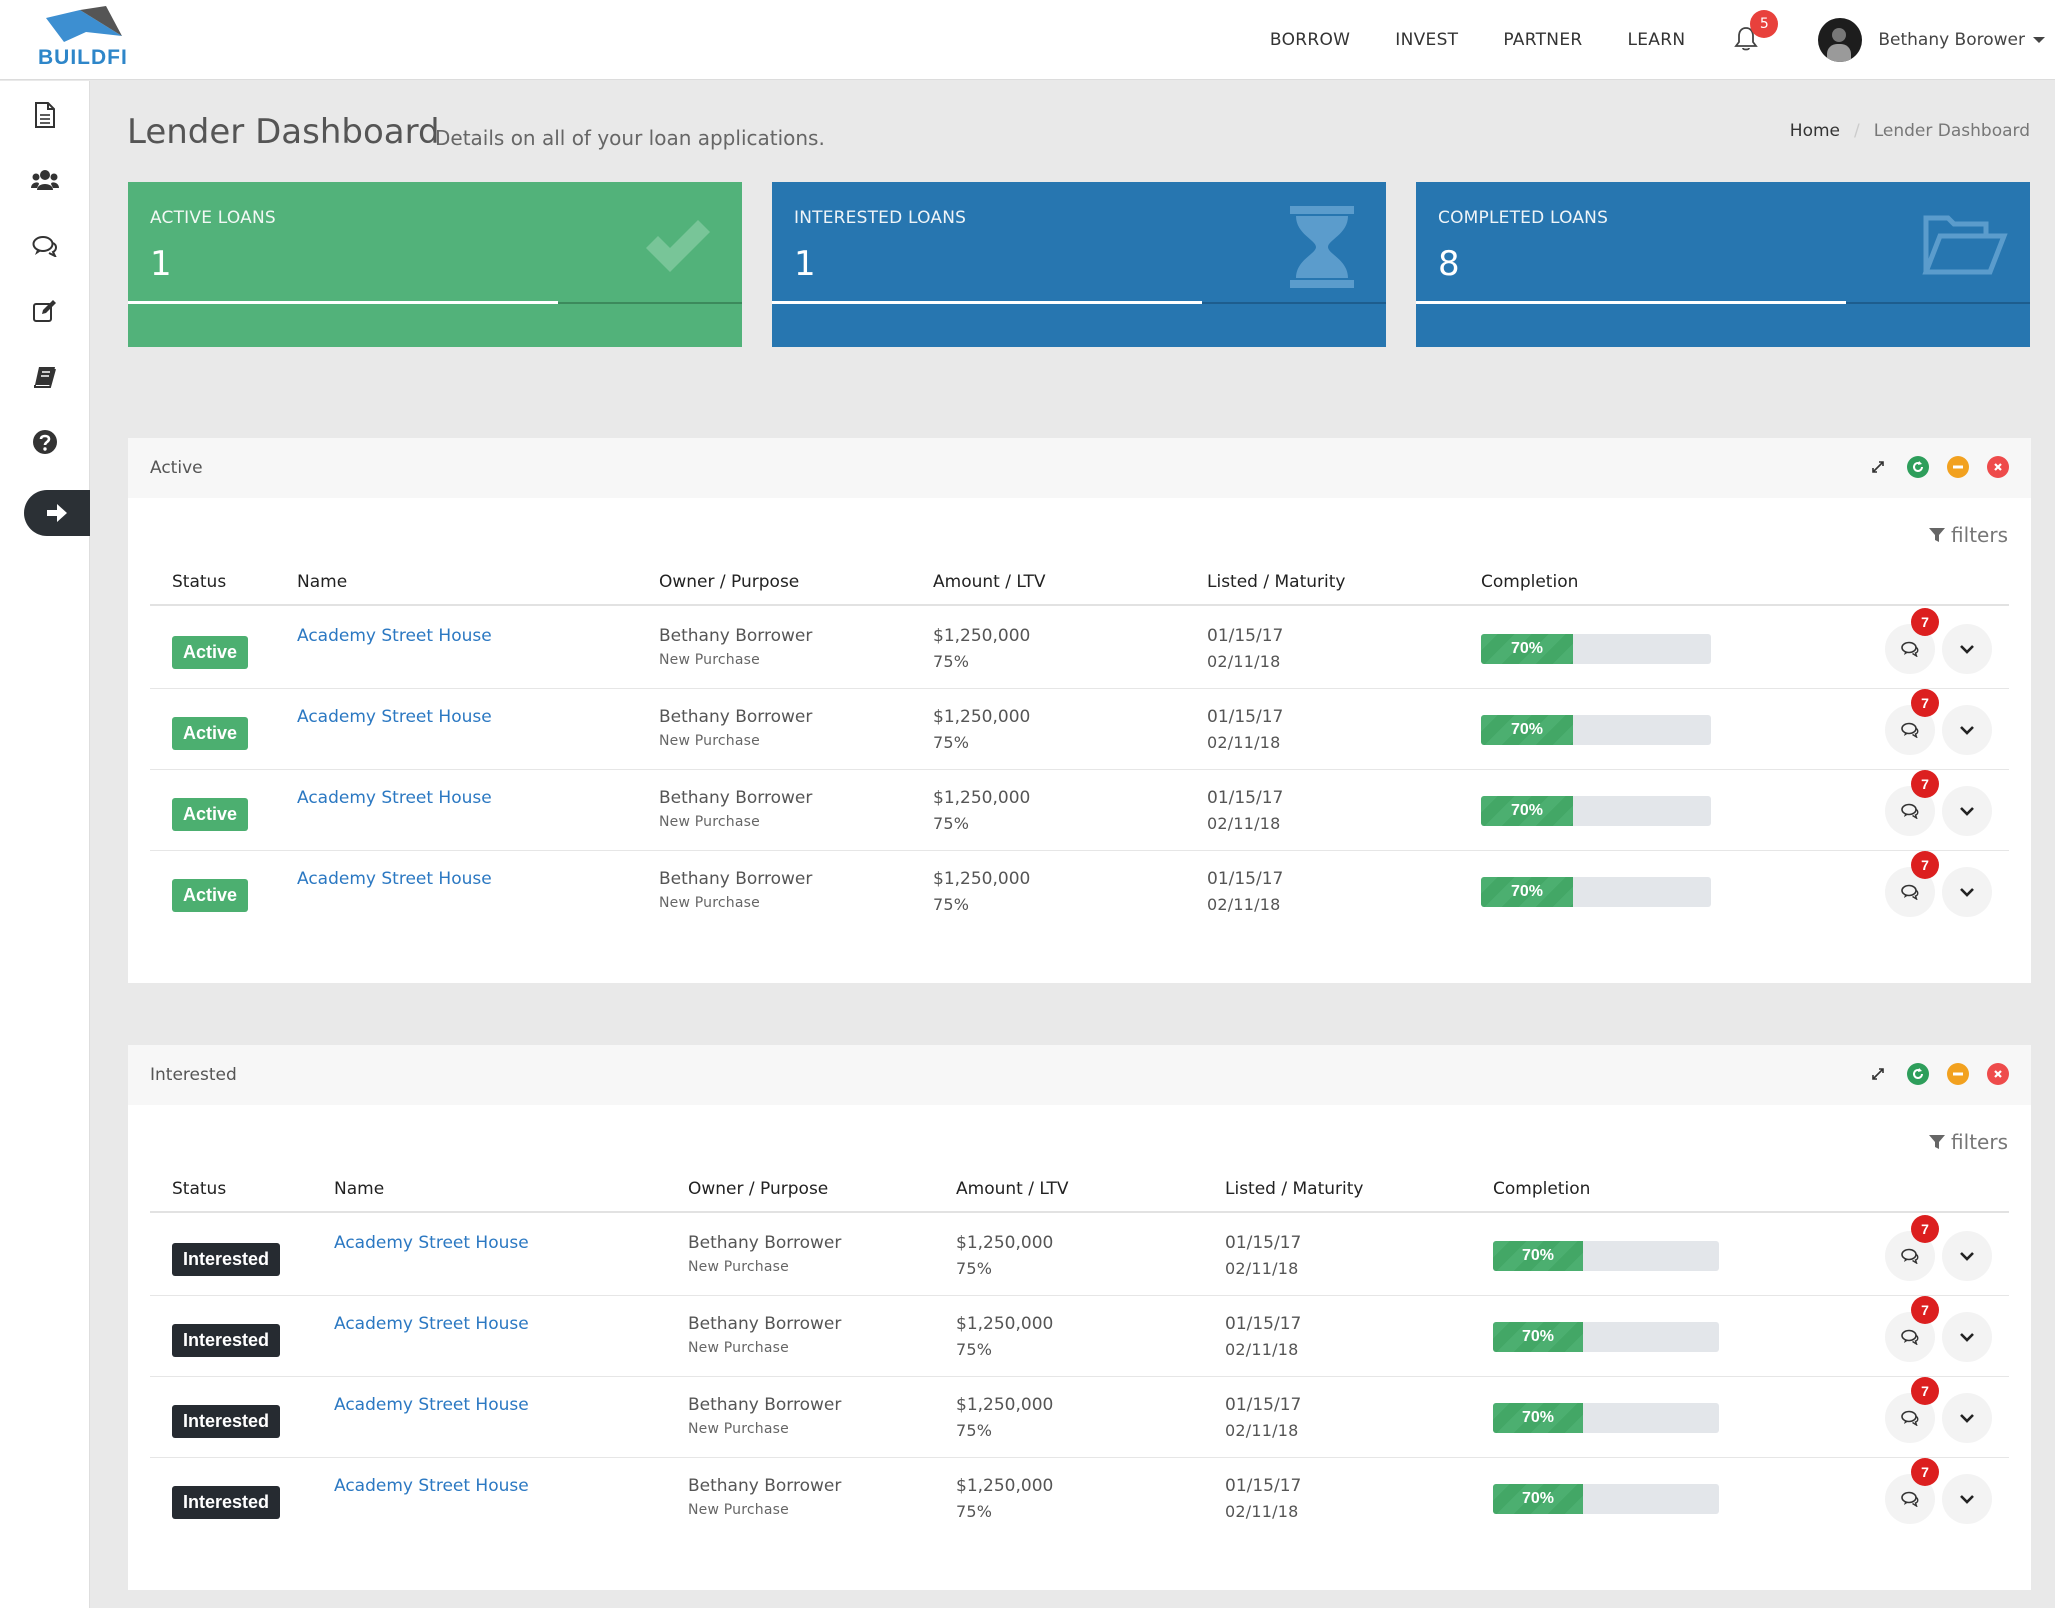 The height and width of the screenshot is (1608, 2055). I want to click on loan-purpose: New Purchase, so click(738, 1510).